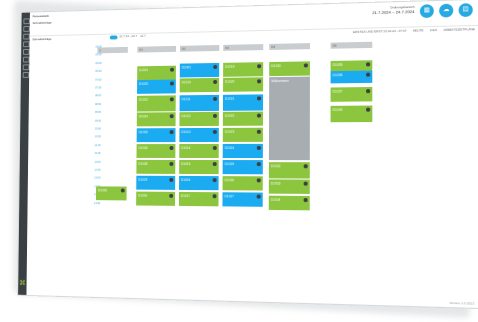 The width and height of the screenshot is (478, 322). What do you see at coordinates (351, 77) in the screenshot?
I see `schedule-block: D1036` at bounding box center [351, 77].